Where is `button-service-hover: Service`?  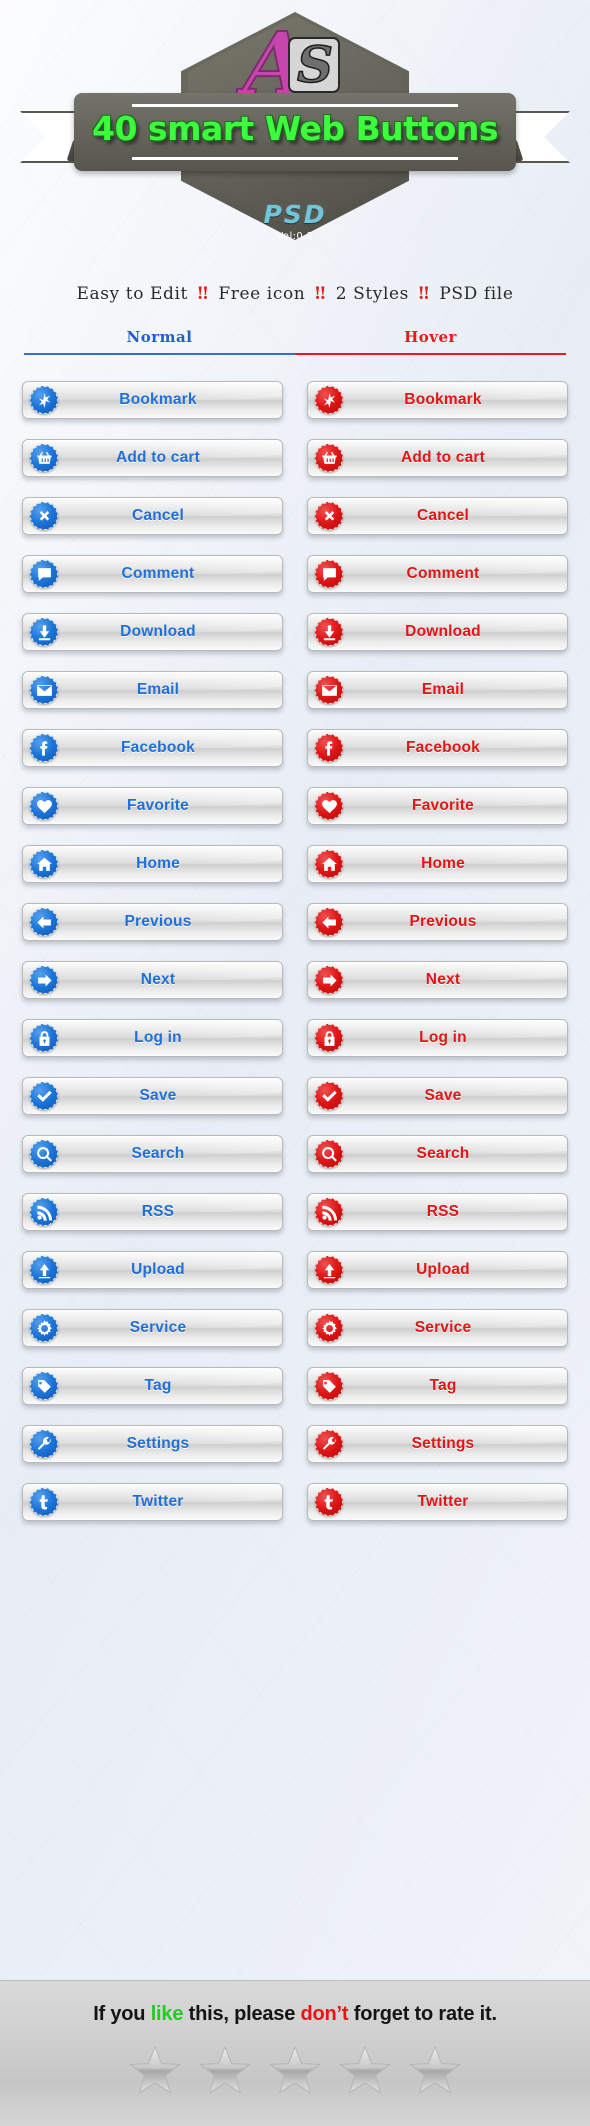 button-service-hover: Service is located at coordinates (437, 1328).